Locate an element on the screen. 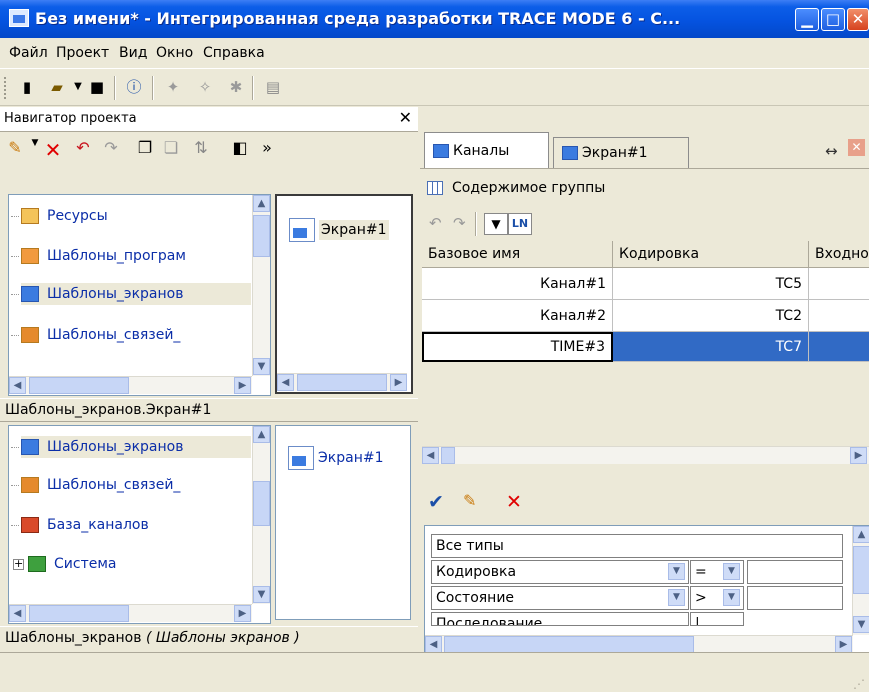 The height and width of the screenshot is (692, 869). expand-icon: + is located at coordinates (18, 564).